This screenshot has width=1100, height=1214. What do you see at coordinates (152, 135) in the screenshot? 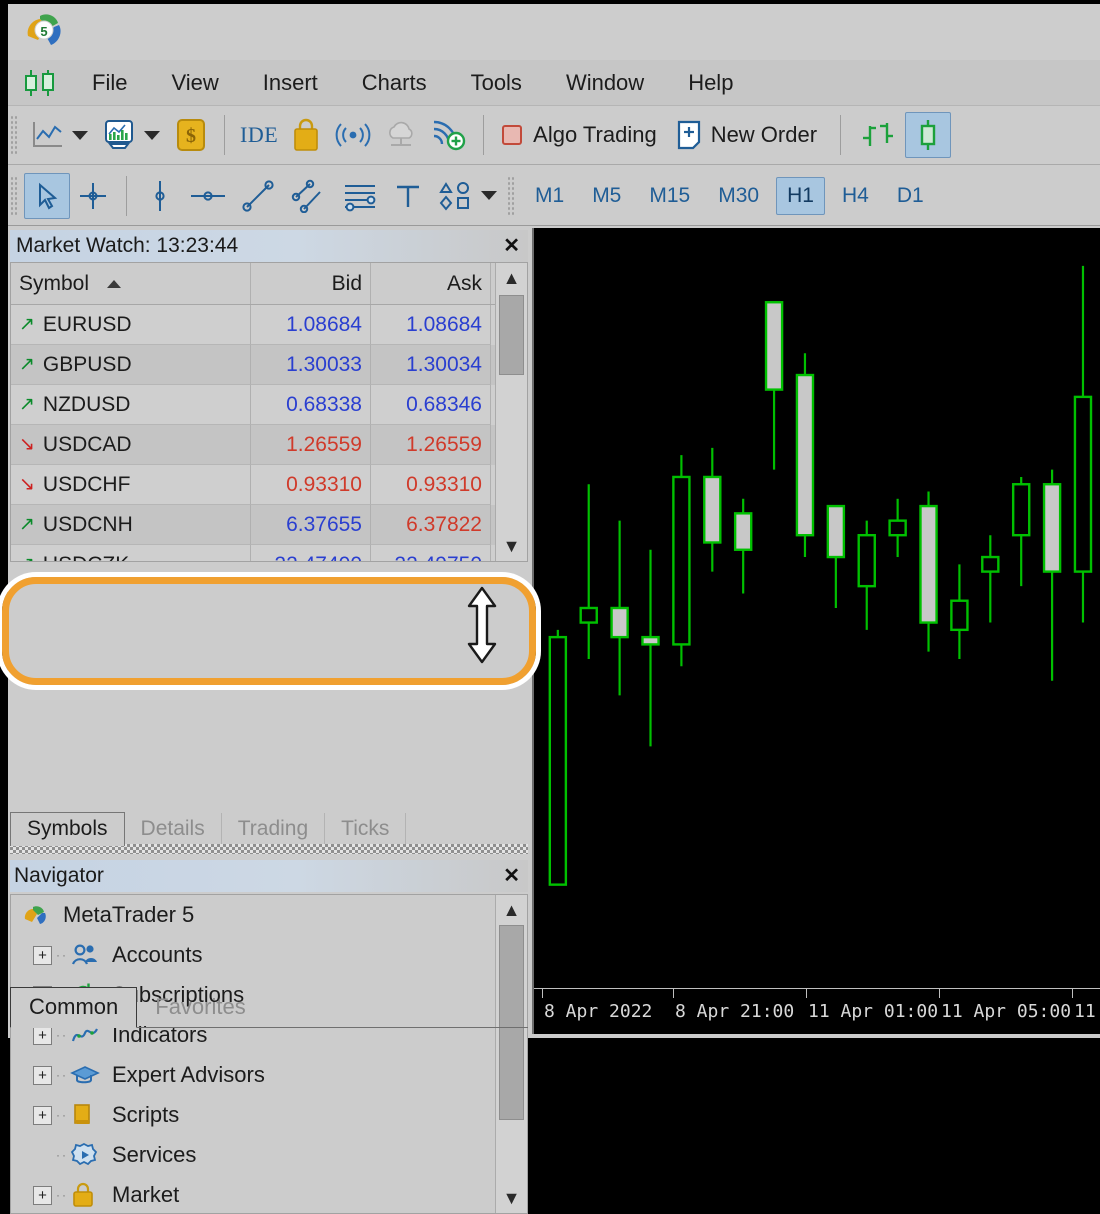
I see `terminal-chevron-down-icon` at bounding box center [152, 135].